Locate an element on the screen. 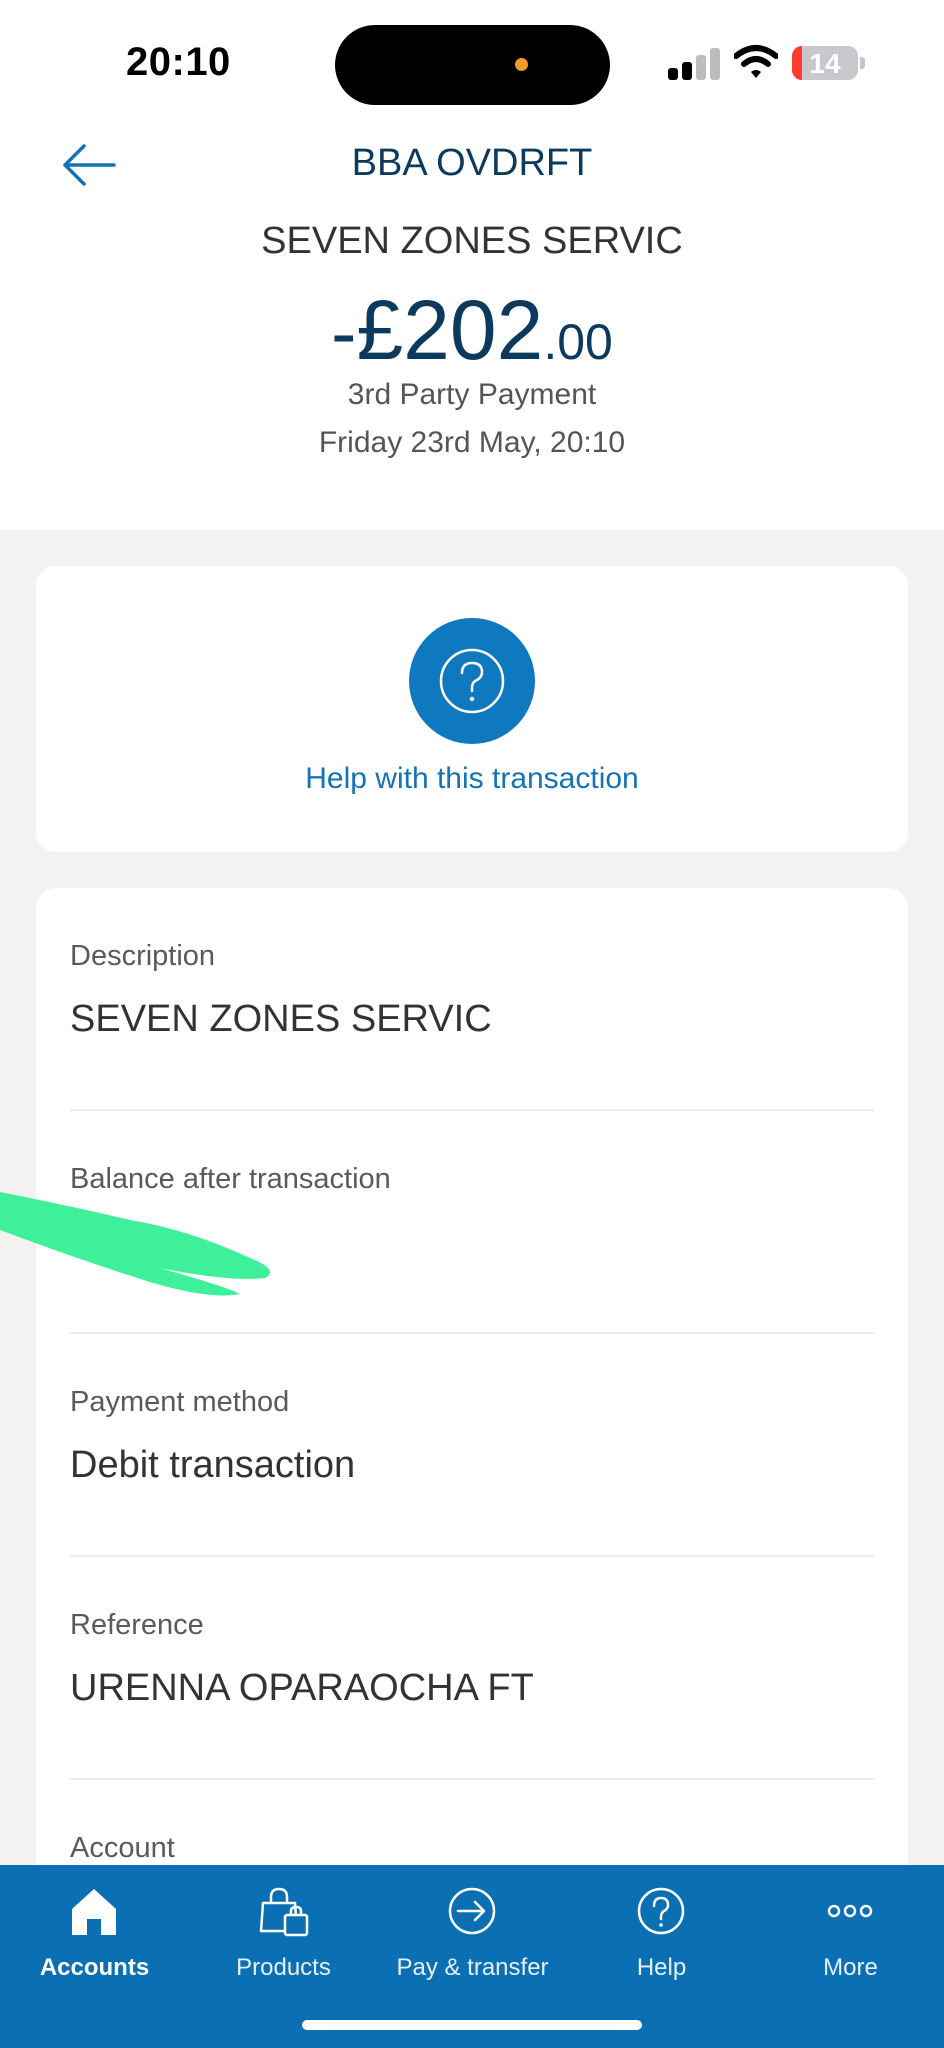  battery-icon: 14 is located at coordinates (825, 63).